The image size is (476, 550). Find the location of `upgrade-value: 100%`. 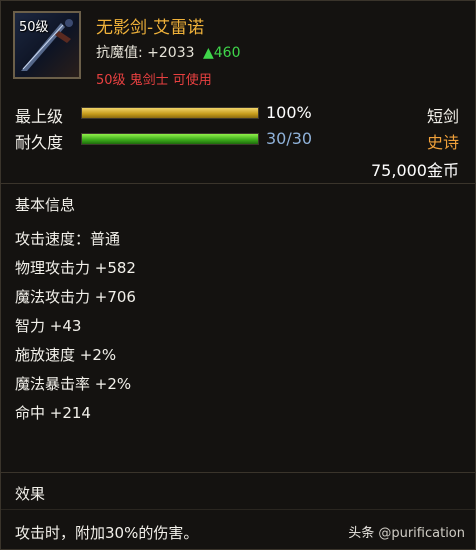

upgrade-value: 100% is located at coordinates (289, 112).